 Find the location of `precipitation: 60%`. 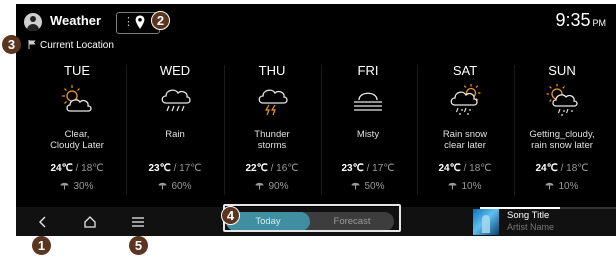

precipitation: 60% is located at coordinates (175, 186).